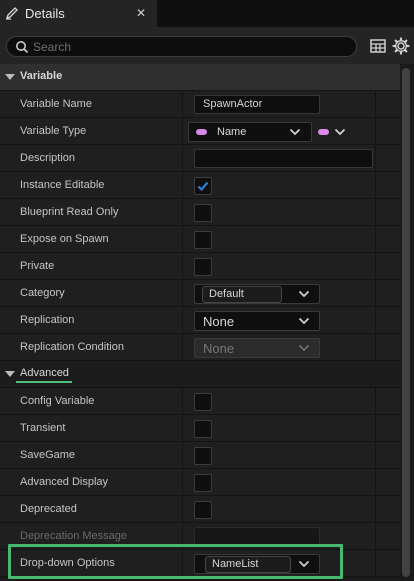 Image resolution: width=414 pixels, height=581 pixels. What do you see at coordinates (43, 428) in the screenshot?
I see `property-label: Transient` at bounding box center [43, 428].